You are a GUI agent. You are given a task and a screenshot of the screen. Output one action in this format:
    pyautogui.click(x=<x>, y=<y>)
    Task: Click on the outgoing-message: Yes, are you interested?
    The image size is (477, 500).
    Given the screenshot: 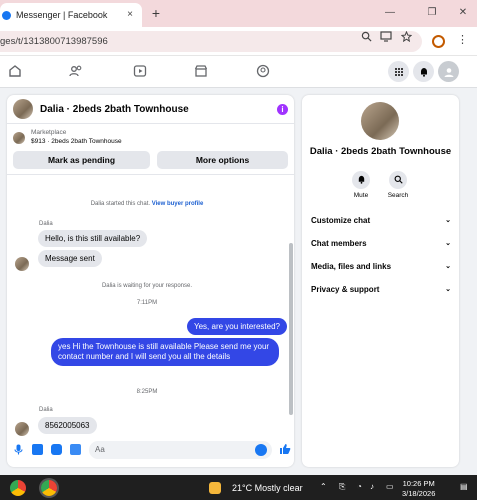 What is the action you would take?
    pyautogui.click(x=237, y=326)
    